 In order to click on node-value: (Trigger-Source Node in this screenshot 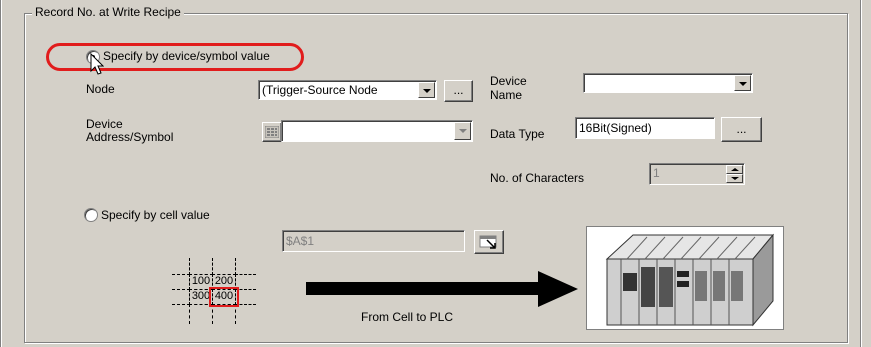, I will do `click(320, 90)`.